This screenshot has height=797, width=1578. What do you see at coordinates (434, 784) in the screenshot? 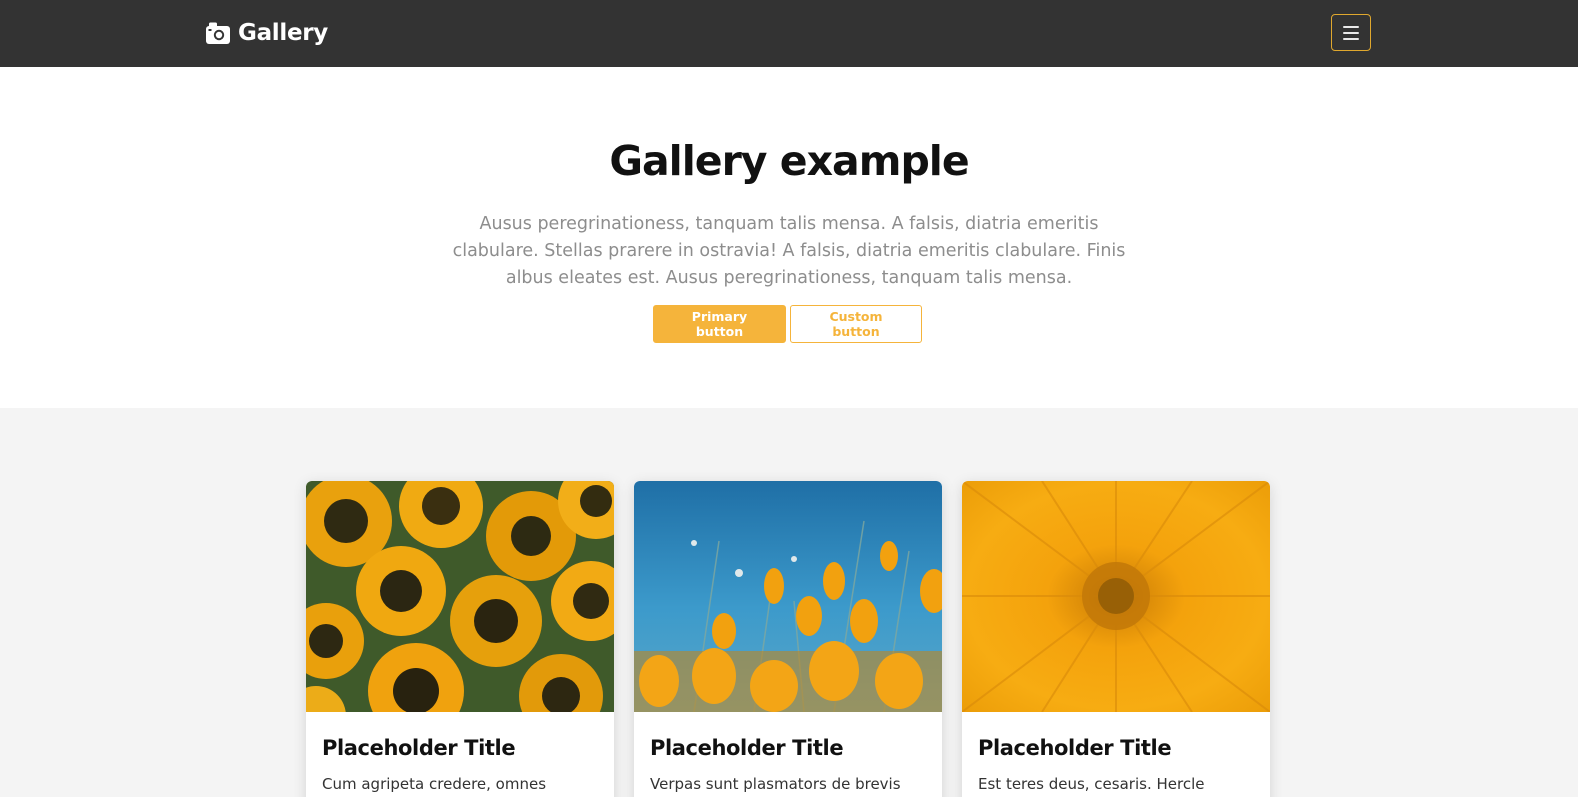
I see `card-text: Cum agripeta credere, omnes` at bounding box center [434, 784].